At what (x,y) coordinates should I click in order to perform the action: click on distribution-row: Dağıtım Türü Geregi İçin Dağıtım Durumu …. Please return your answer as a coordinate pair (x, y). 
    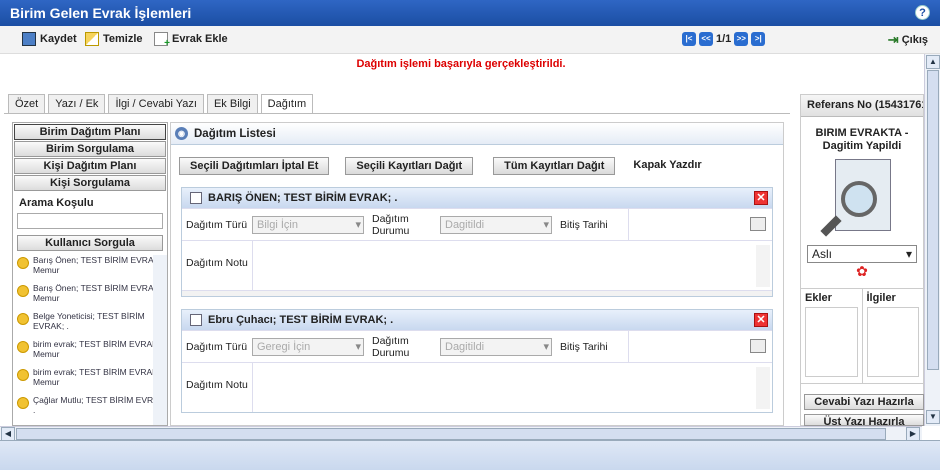
    Looking at the image, I should click on (477, 346).